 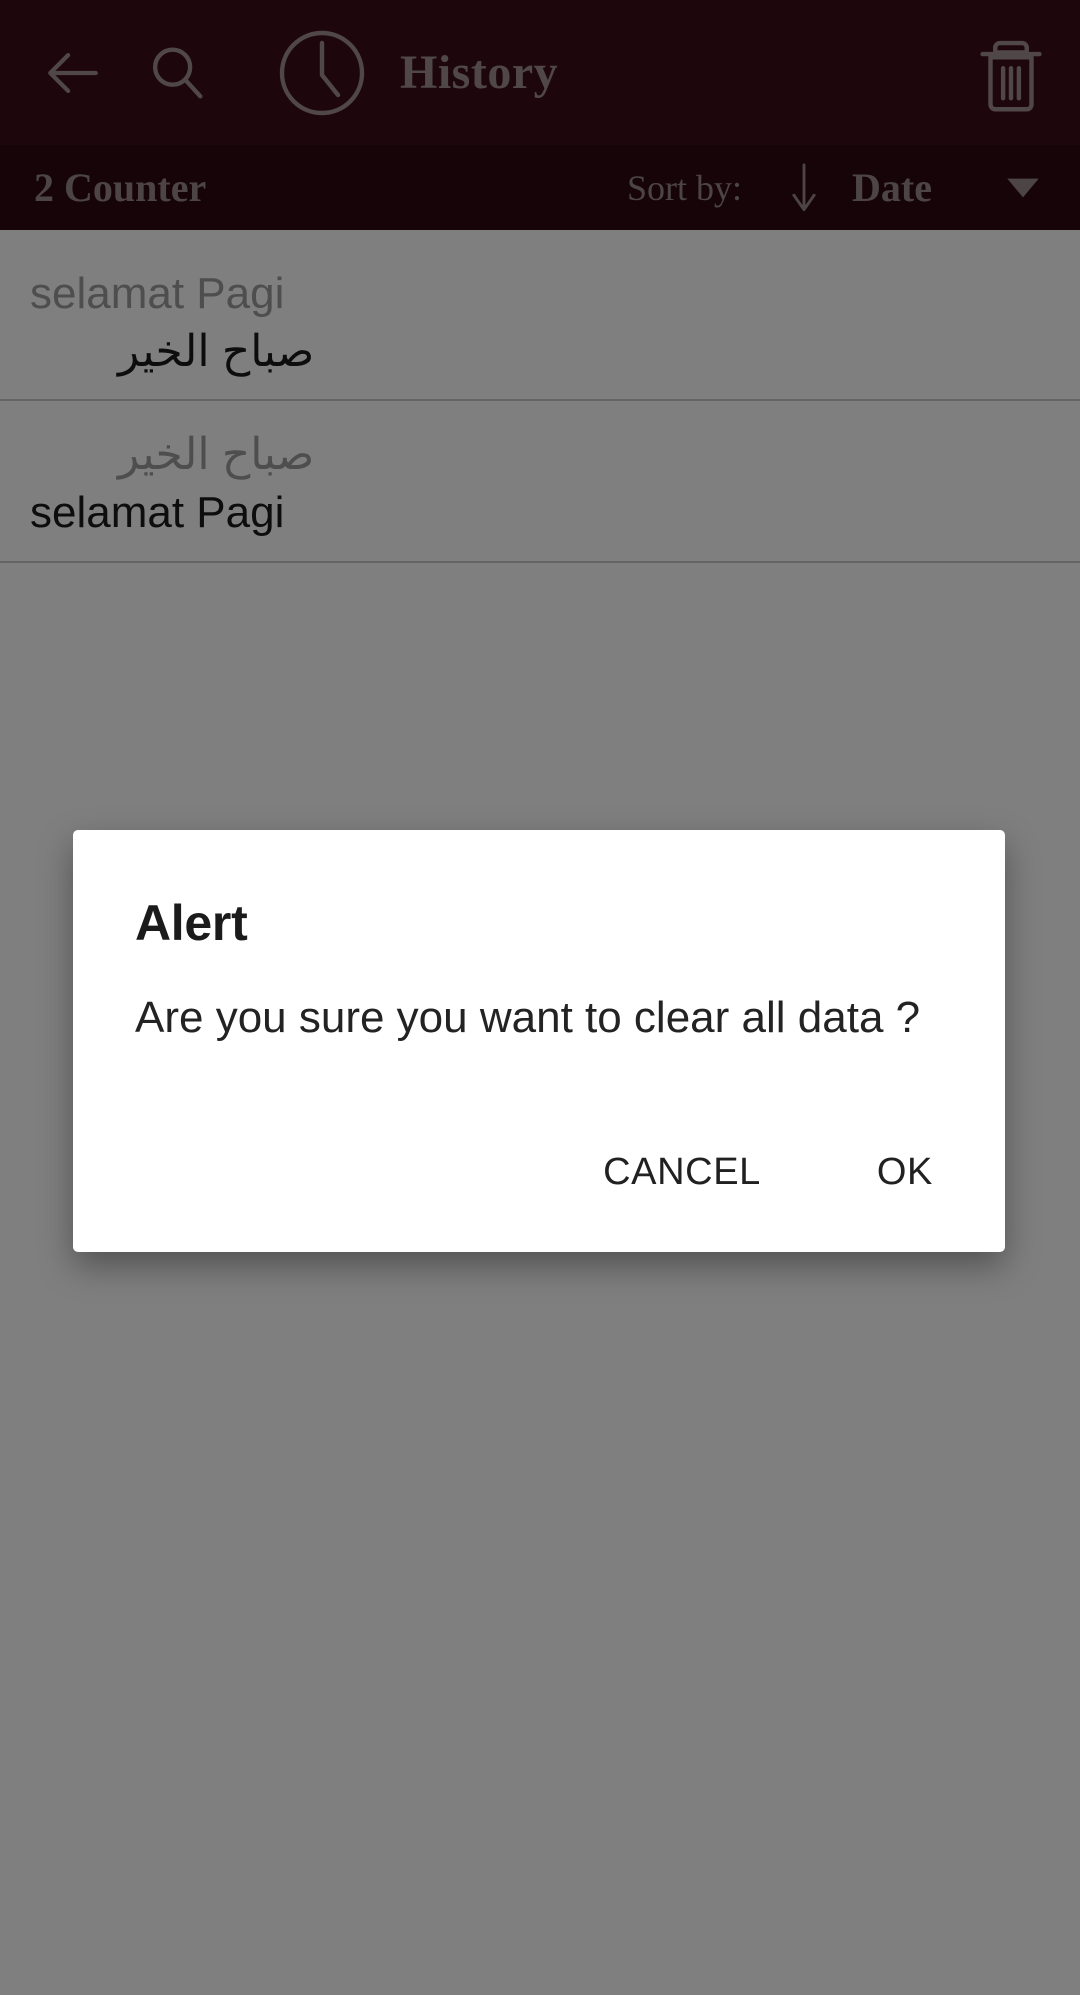 I want to click on clock-icon, so click(x=322, y=73).